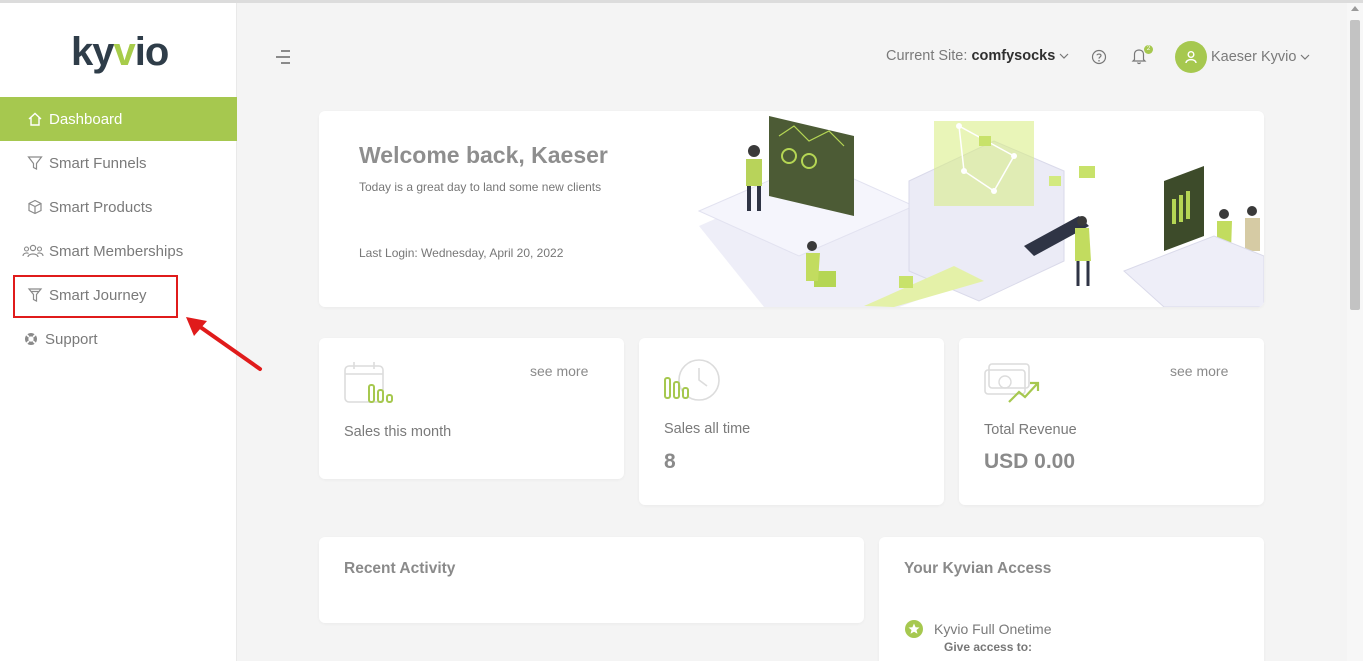 Image resolution: width=1363 pixels, height=661 pixels. I want to click on card-title: Recent Activity, so click(400, 568).